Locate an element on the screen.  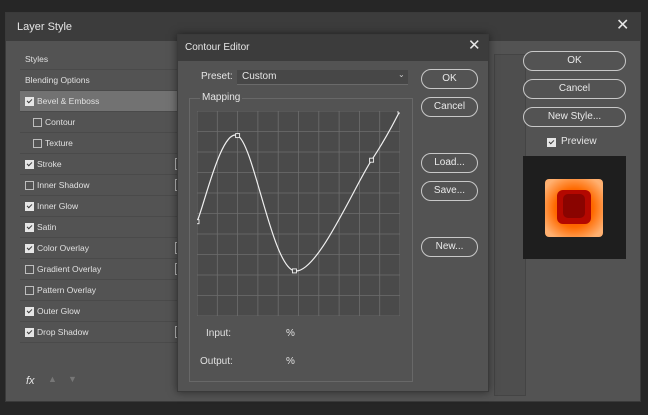
cancel-button: Cancel is located at coordinates (574, 89).